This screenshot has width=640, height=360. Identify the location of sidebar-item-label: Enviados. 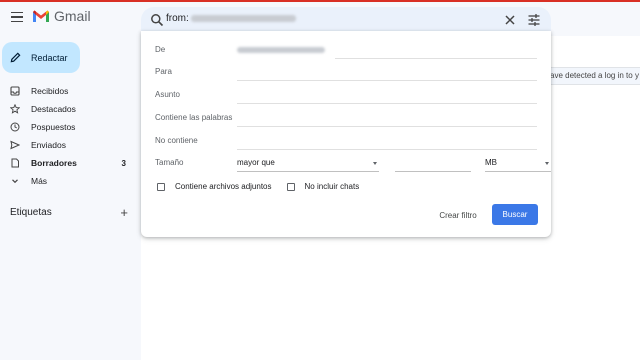
(48, 145).